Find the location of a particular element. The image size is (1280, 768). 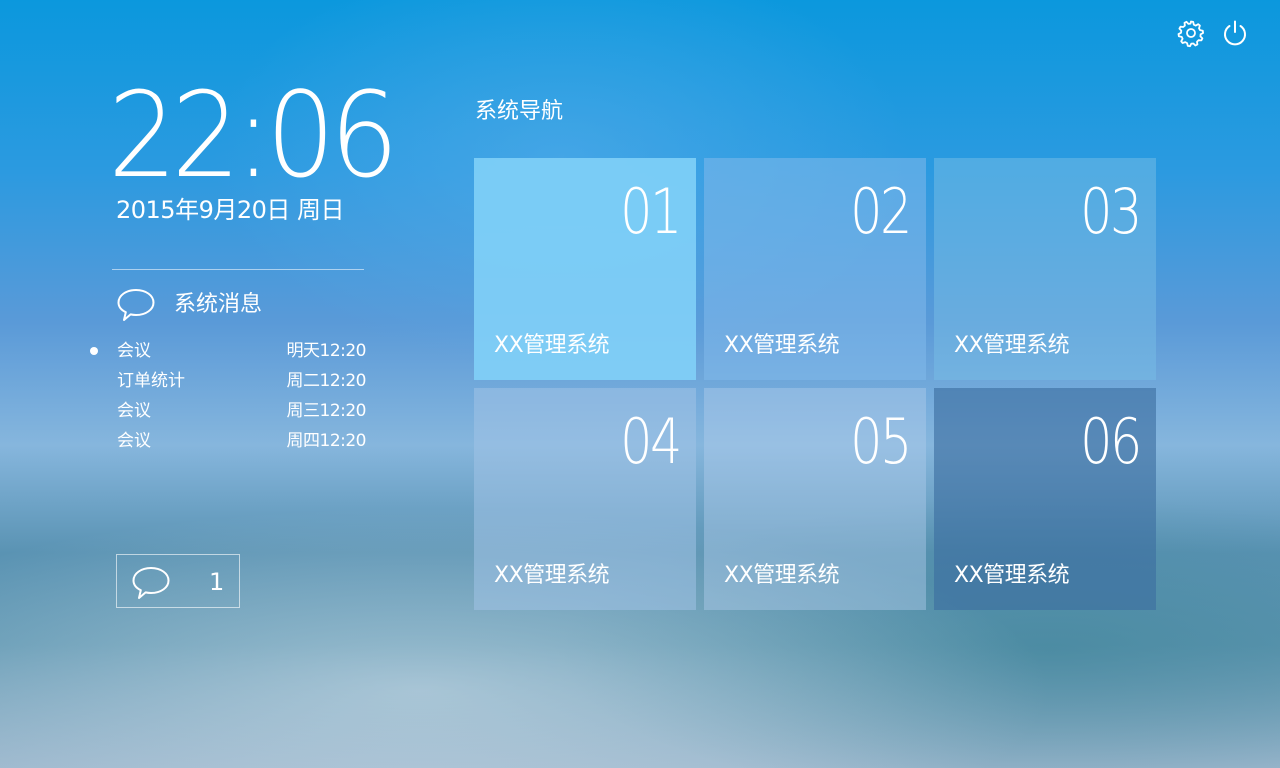

message-item: 会议 明天12:20 is located at coordinates (227, 351).